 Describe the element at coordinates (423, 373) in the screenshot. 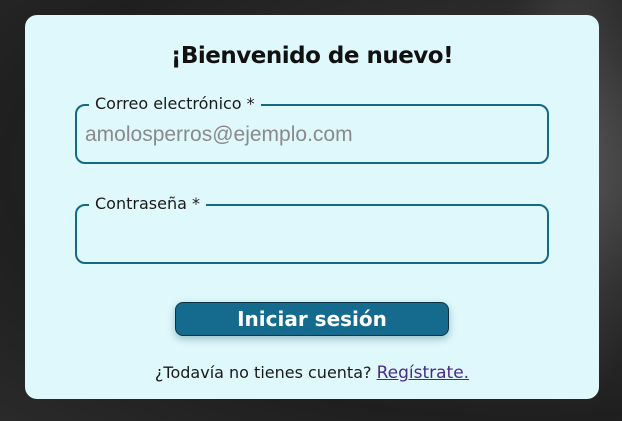

I see `signup-link: Regístrate.` at that location.